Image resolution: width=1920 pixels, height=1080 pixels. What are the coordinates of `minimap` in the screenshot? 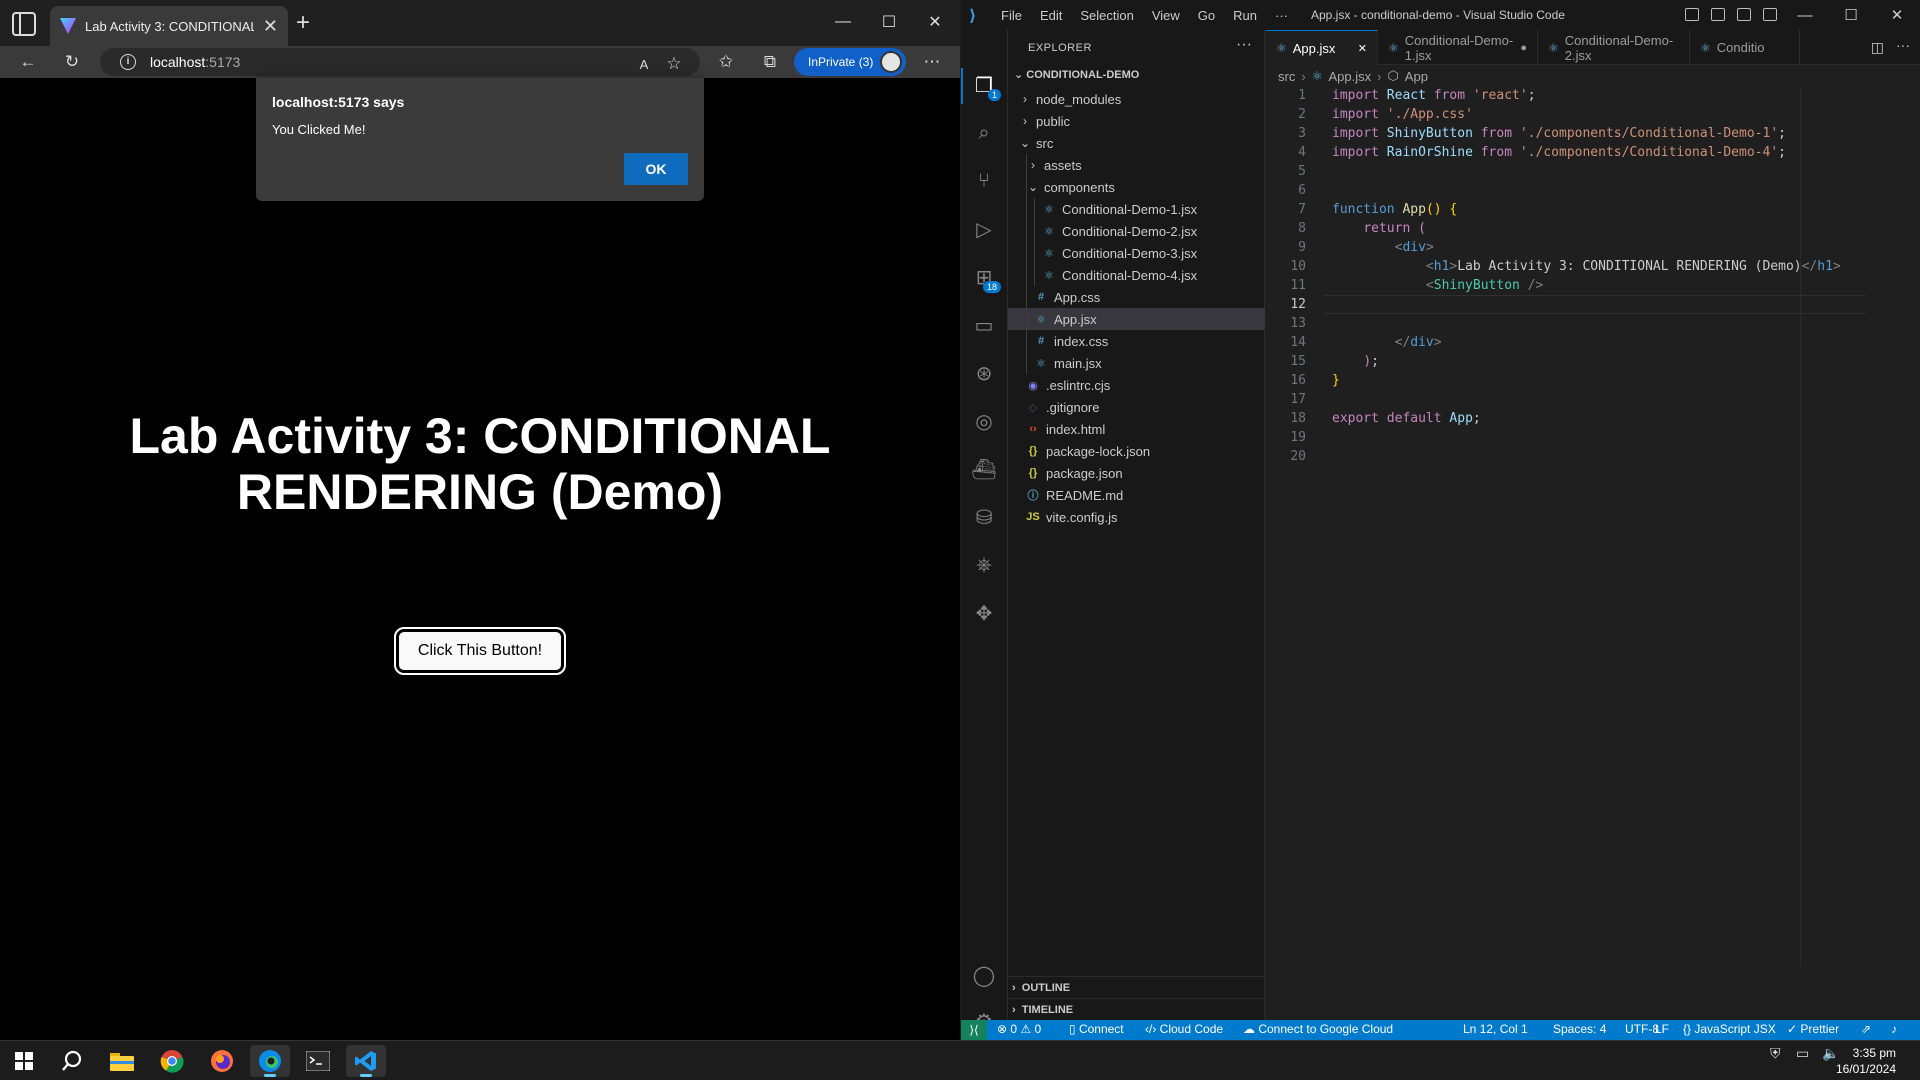 It's located at (1860, 526).